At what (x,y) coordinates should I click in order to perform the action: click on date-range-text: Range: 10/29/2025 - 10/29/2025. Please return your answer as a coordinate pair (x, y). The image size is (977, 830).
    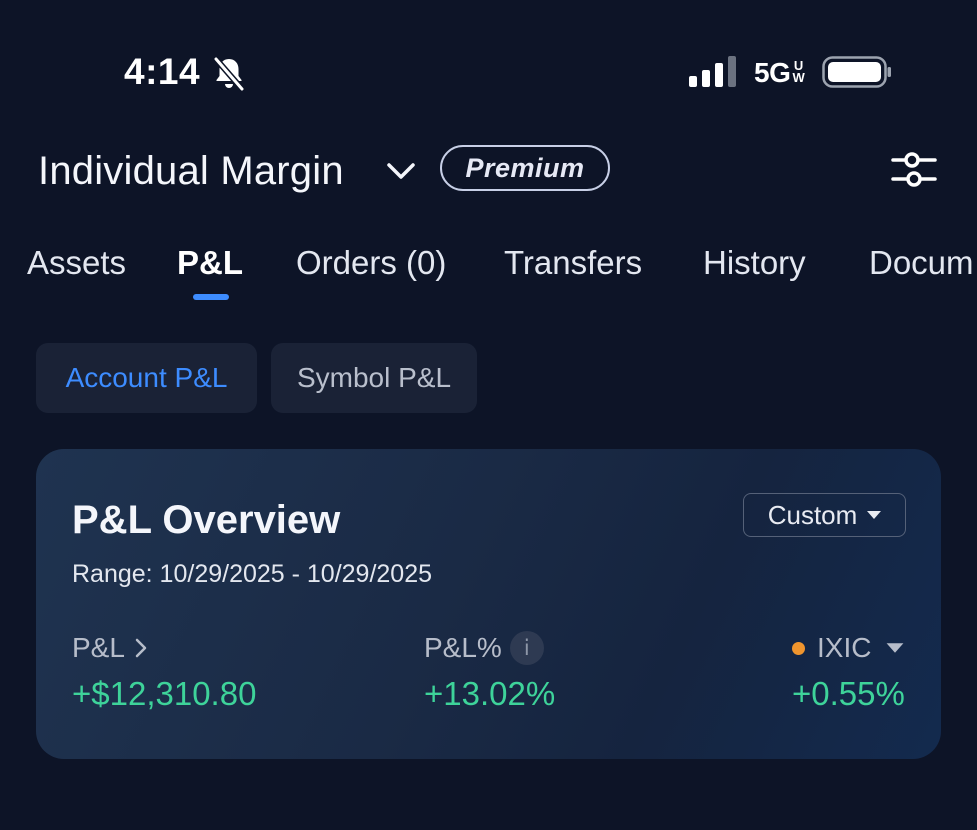
    Looking at the image, I should click on (252, 574).